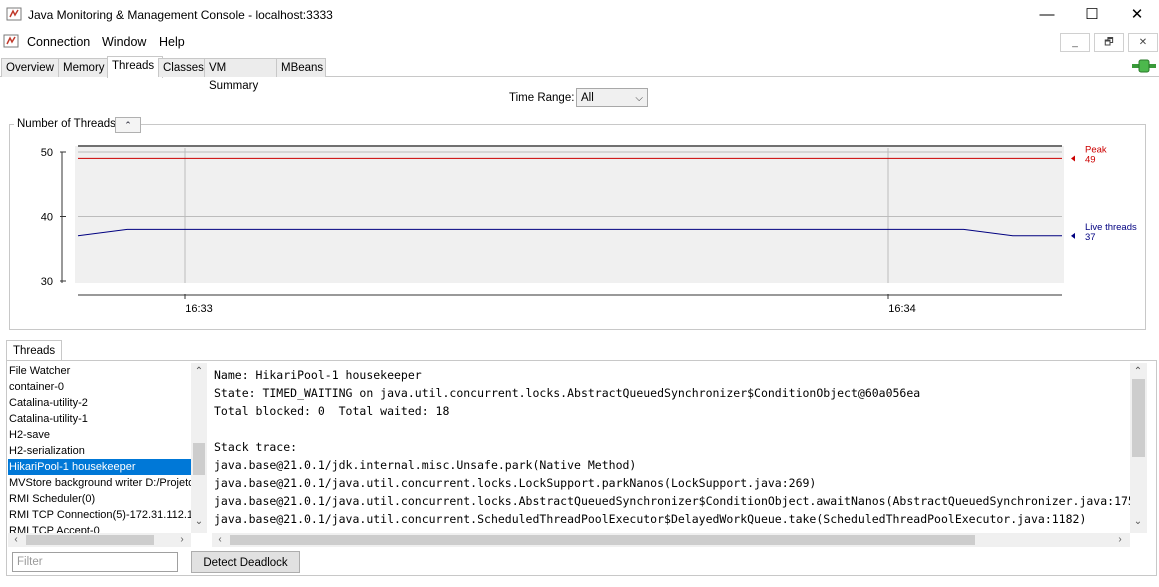 Image resolution: width=1159 pixels, height=587 pixels. Describe the element at coordinates (99, 451) in the screenshot. I see `thread-list-item: H2-serialization` at that location.